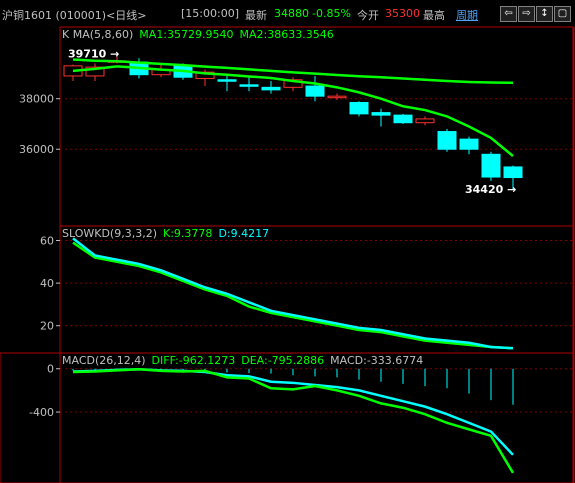 The height and width of the screenshot is (483, 575). What do you see at coordinates (74, 15) in the screenshot?
I see `contract-title: 沪铜1601 (010001)<日线>` at bounding box center [74, 15].